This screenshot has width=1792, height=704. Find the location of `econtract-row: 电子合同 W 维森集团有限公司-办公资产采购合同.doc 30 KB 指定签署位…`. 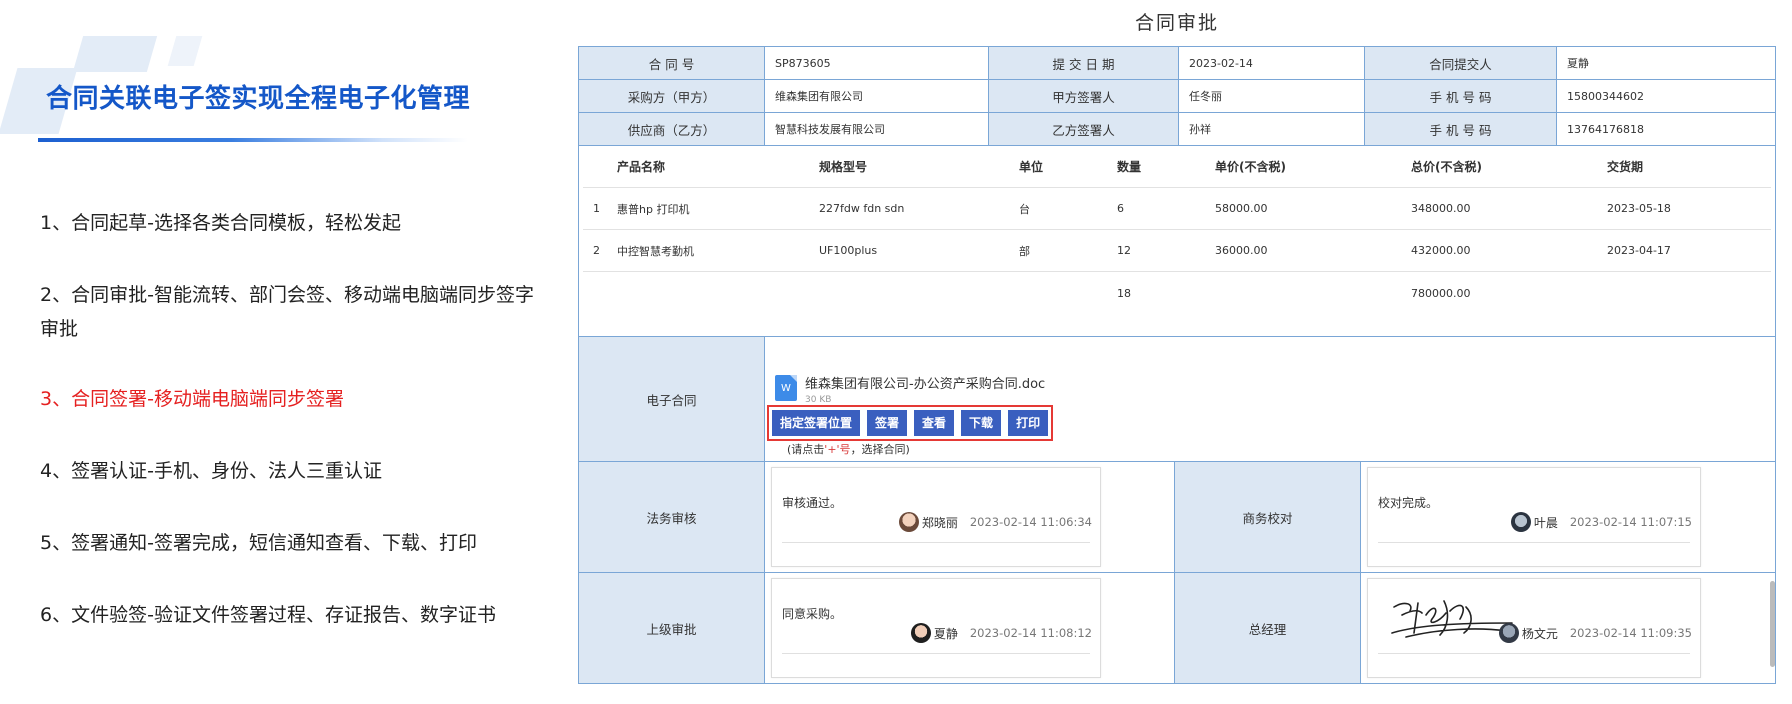

econtract-row: 电子合同 W 维森集团有限公司-办公资产采购合同.doc 30 KB 指定签署位… is located at coordinates (1177, 399).